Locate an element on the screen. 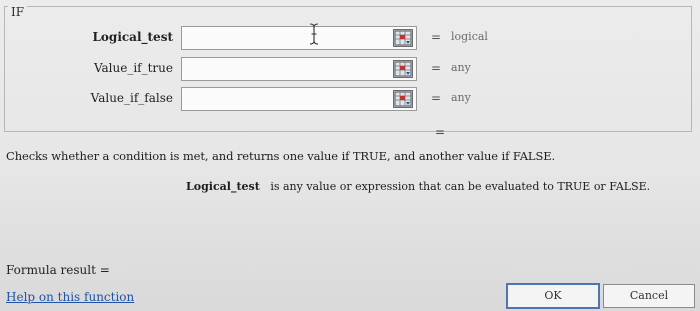  value-if-true-result: any is located at coordinates (461, 67).